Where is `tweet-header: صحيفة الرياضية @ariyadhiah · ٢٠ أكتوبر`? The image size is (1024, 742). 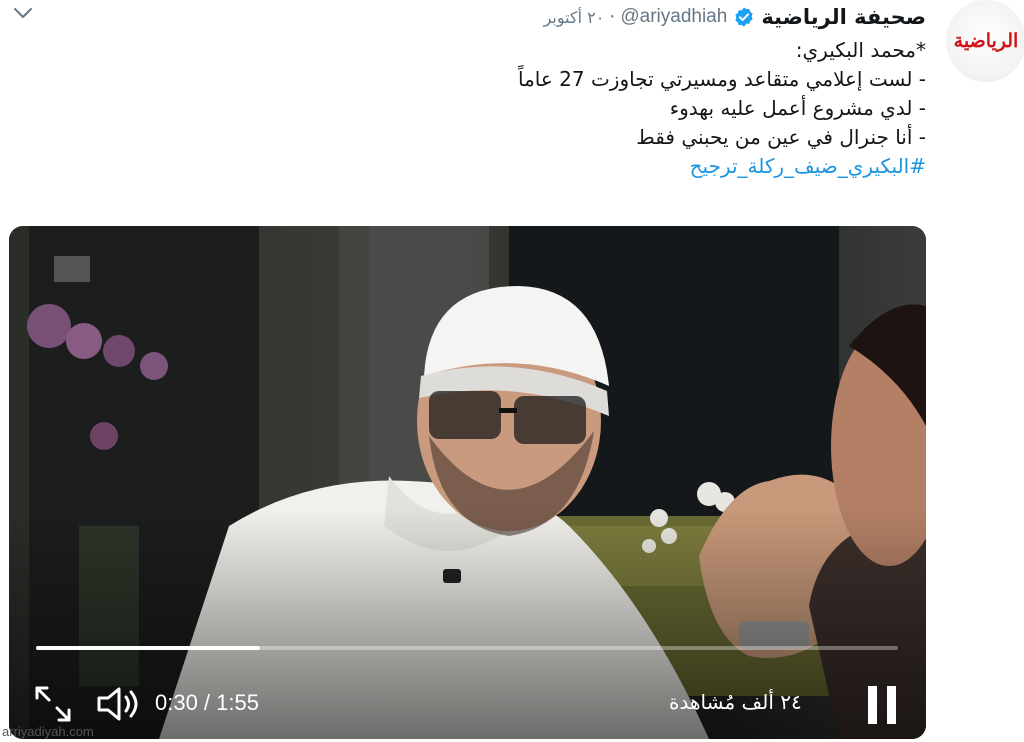 tweet-header: صحيفة الرياضية @ariyadhiah · ٢٠ أكتوبر is located at coordinates (735, 17).